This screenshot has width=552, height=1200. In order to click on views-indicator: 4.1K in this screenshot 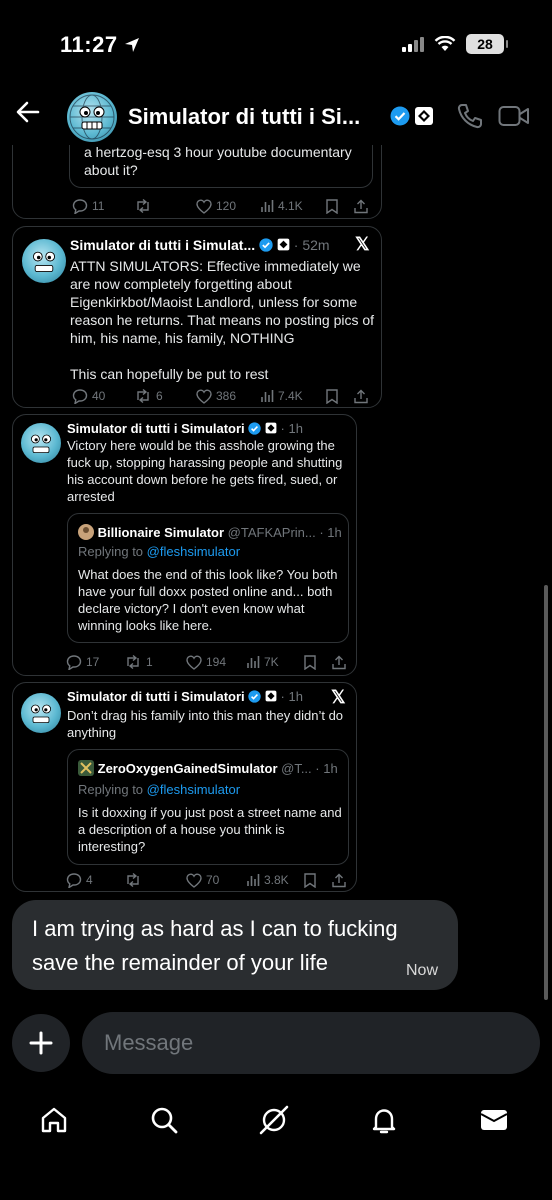, I will do `click(293, 206)`.